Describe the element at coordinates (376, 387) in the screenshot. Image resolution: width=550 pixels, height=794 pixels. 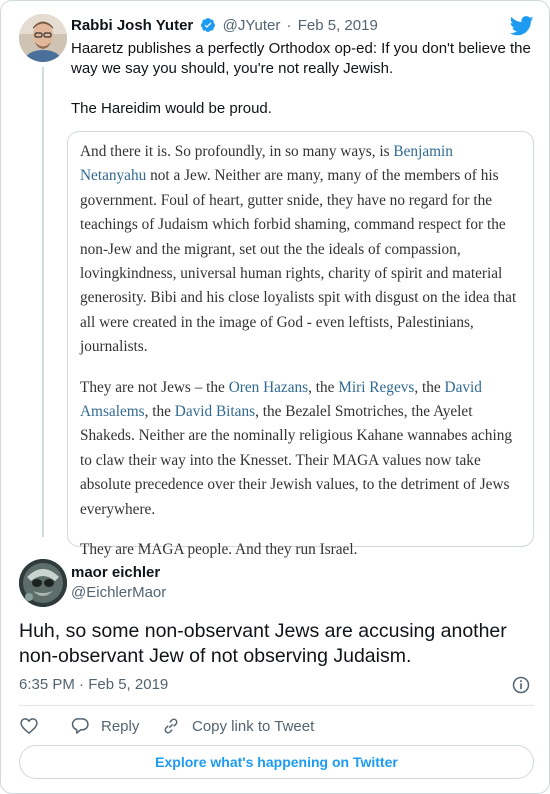
I see `excerpt-link-regev: Miri Regevs` at that location.